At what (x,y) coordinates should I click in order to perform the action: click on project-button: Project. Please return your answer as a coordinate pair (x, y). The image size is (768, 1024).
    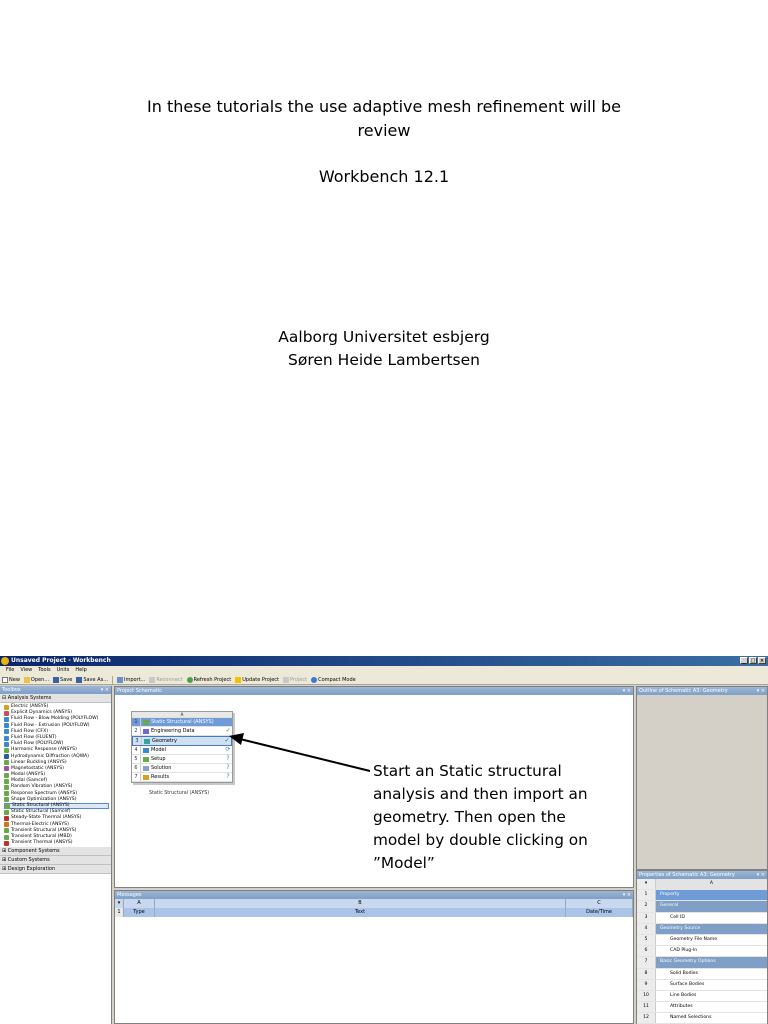
    Looking at the image, I should click on (295, 679).